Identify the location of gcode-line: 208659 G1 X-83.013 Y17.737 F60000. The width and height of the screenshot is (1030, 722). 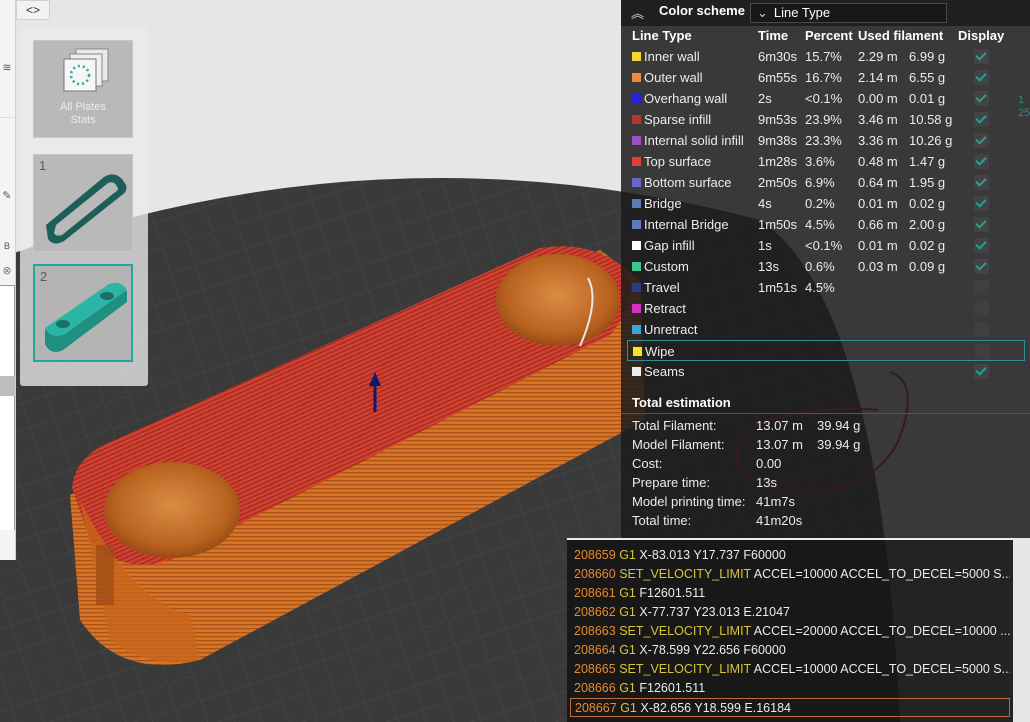
(790, 555).